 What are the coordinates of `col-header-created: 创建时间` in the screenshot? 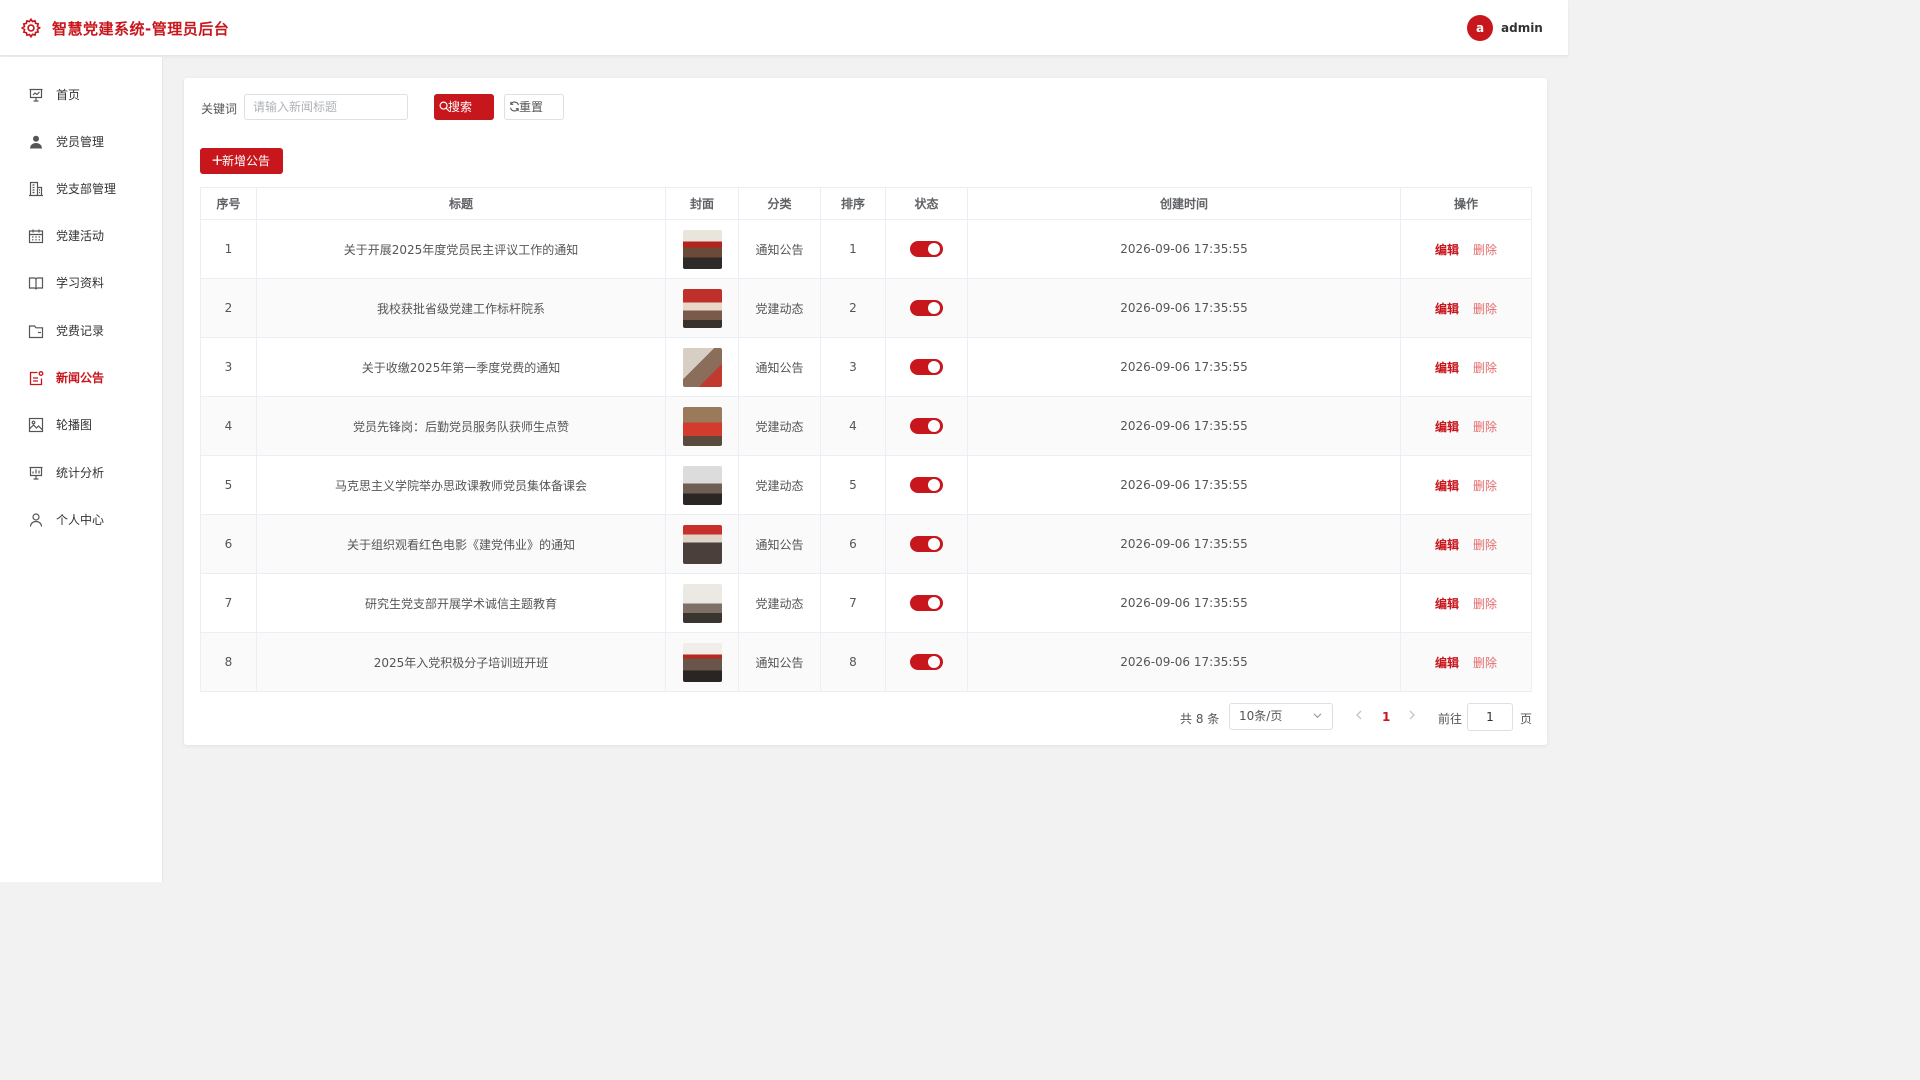 It's located at (1184, 203).